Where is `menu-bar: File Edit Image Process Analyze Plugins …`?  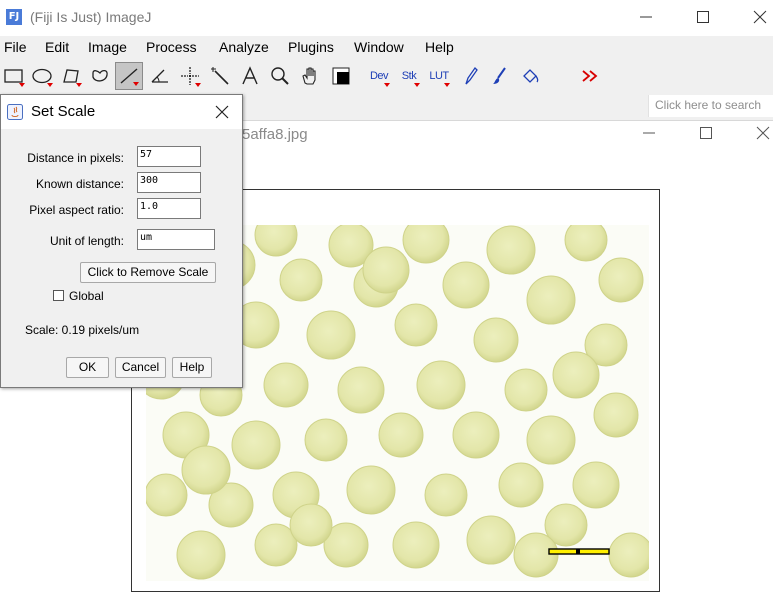 menu-bar: File Edit Image Process Analyze Plugins … is located at coordinates (386, 47).